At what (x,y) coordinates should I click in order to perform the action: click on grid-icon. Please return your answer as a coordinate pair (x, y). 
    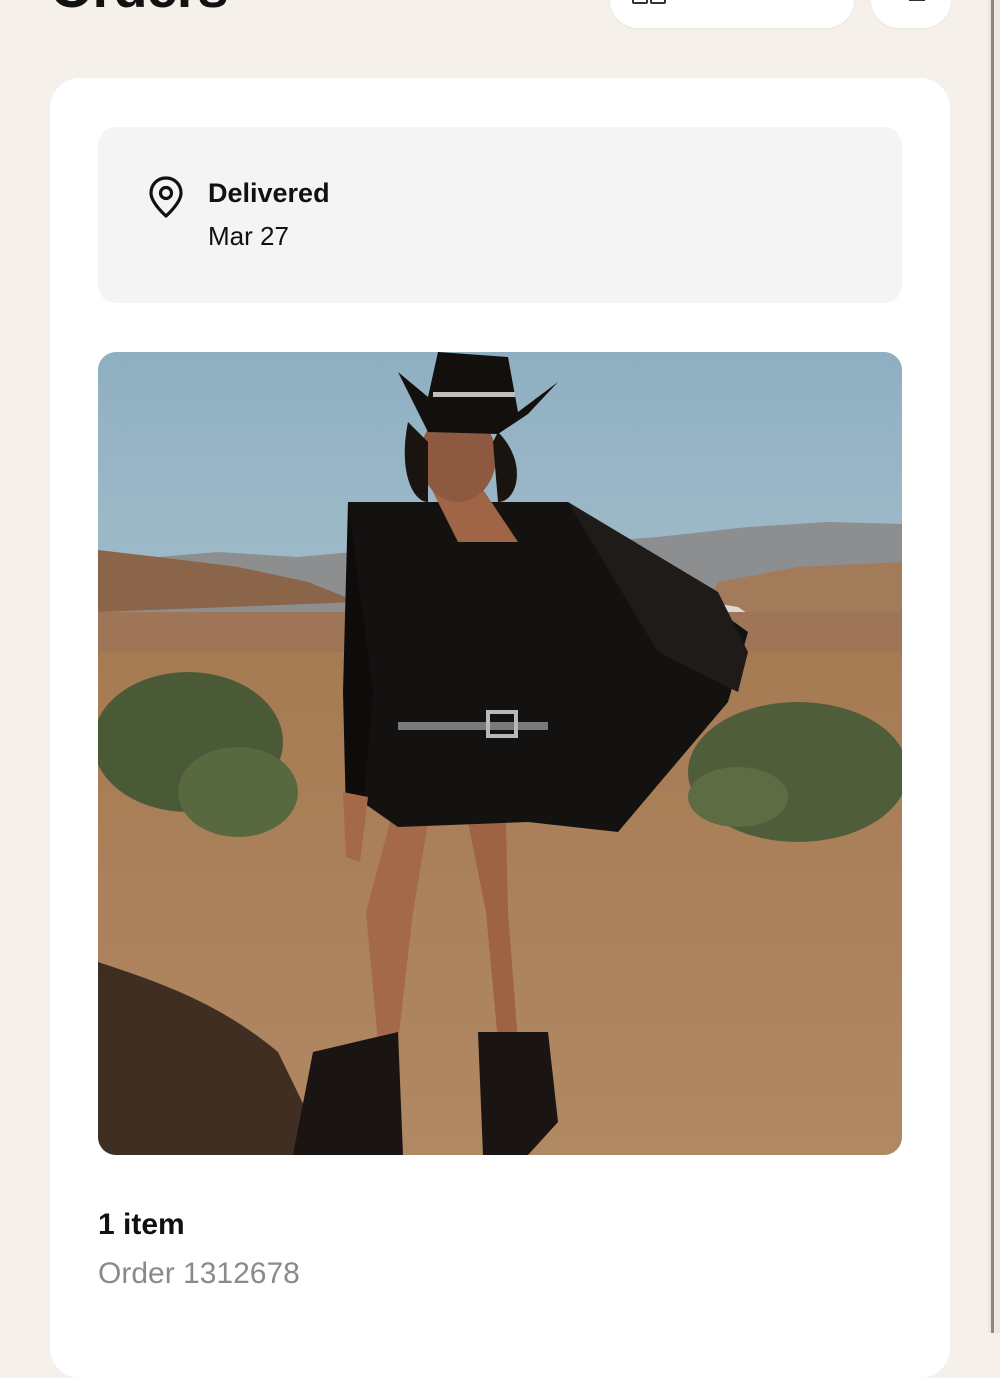
    Looking at the image, I should click on (649, 2).